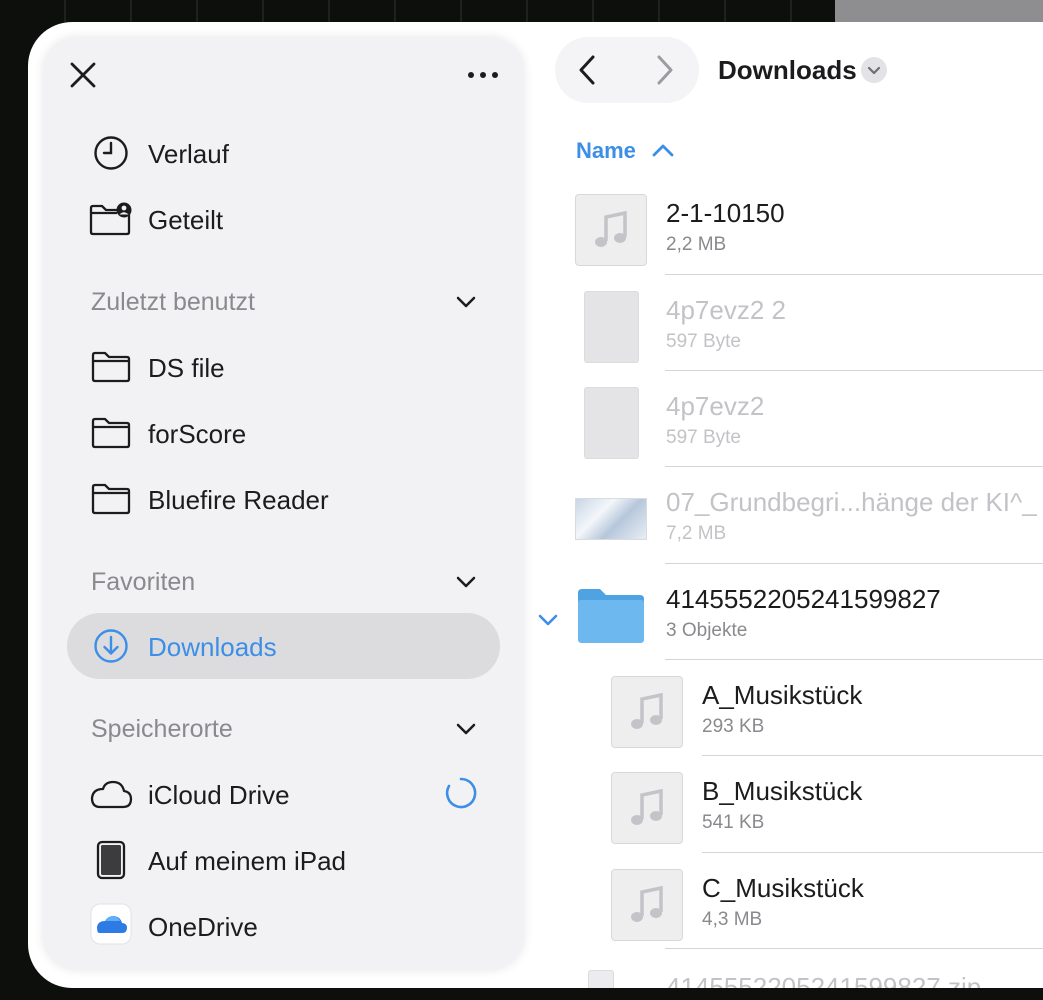  Describe the element at coordinates (417, 11) in the screenshot. I see `background-strip` at that location.